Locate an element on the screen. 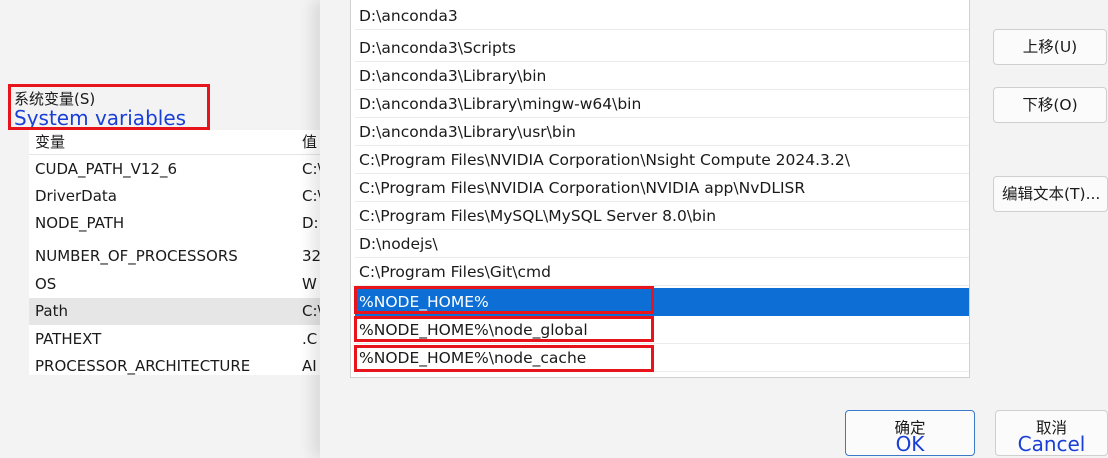  move-down-button: 下移(O) is located at coordinates (1050, 105).